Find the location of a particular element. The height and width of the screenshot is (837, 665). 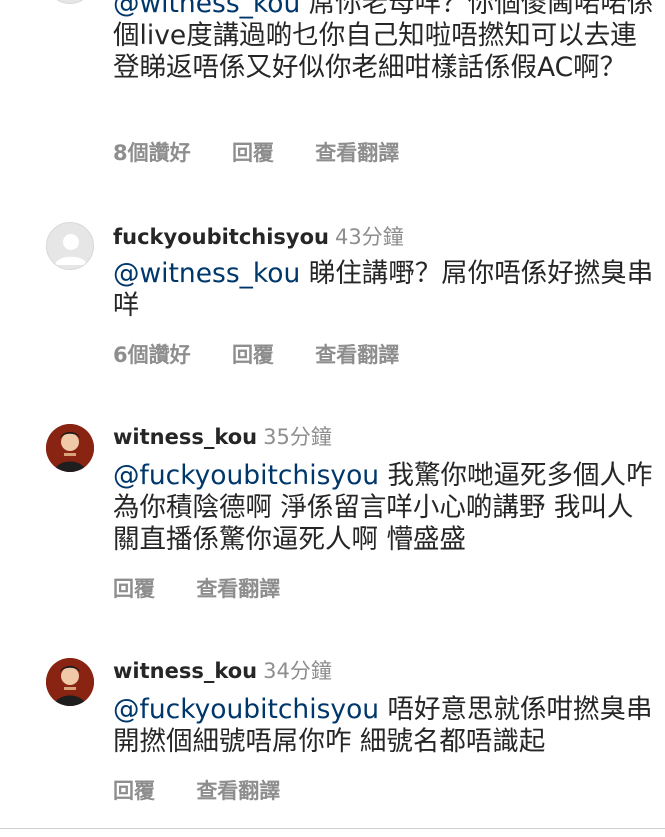

timestamp: 35分鐘 is located at coordinates (297, 437).